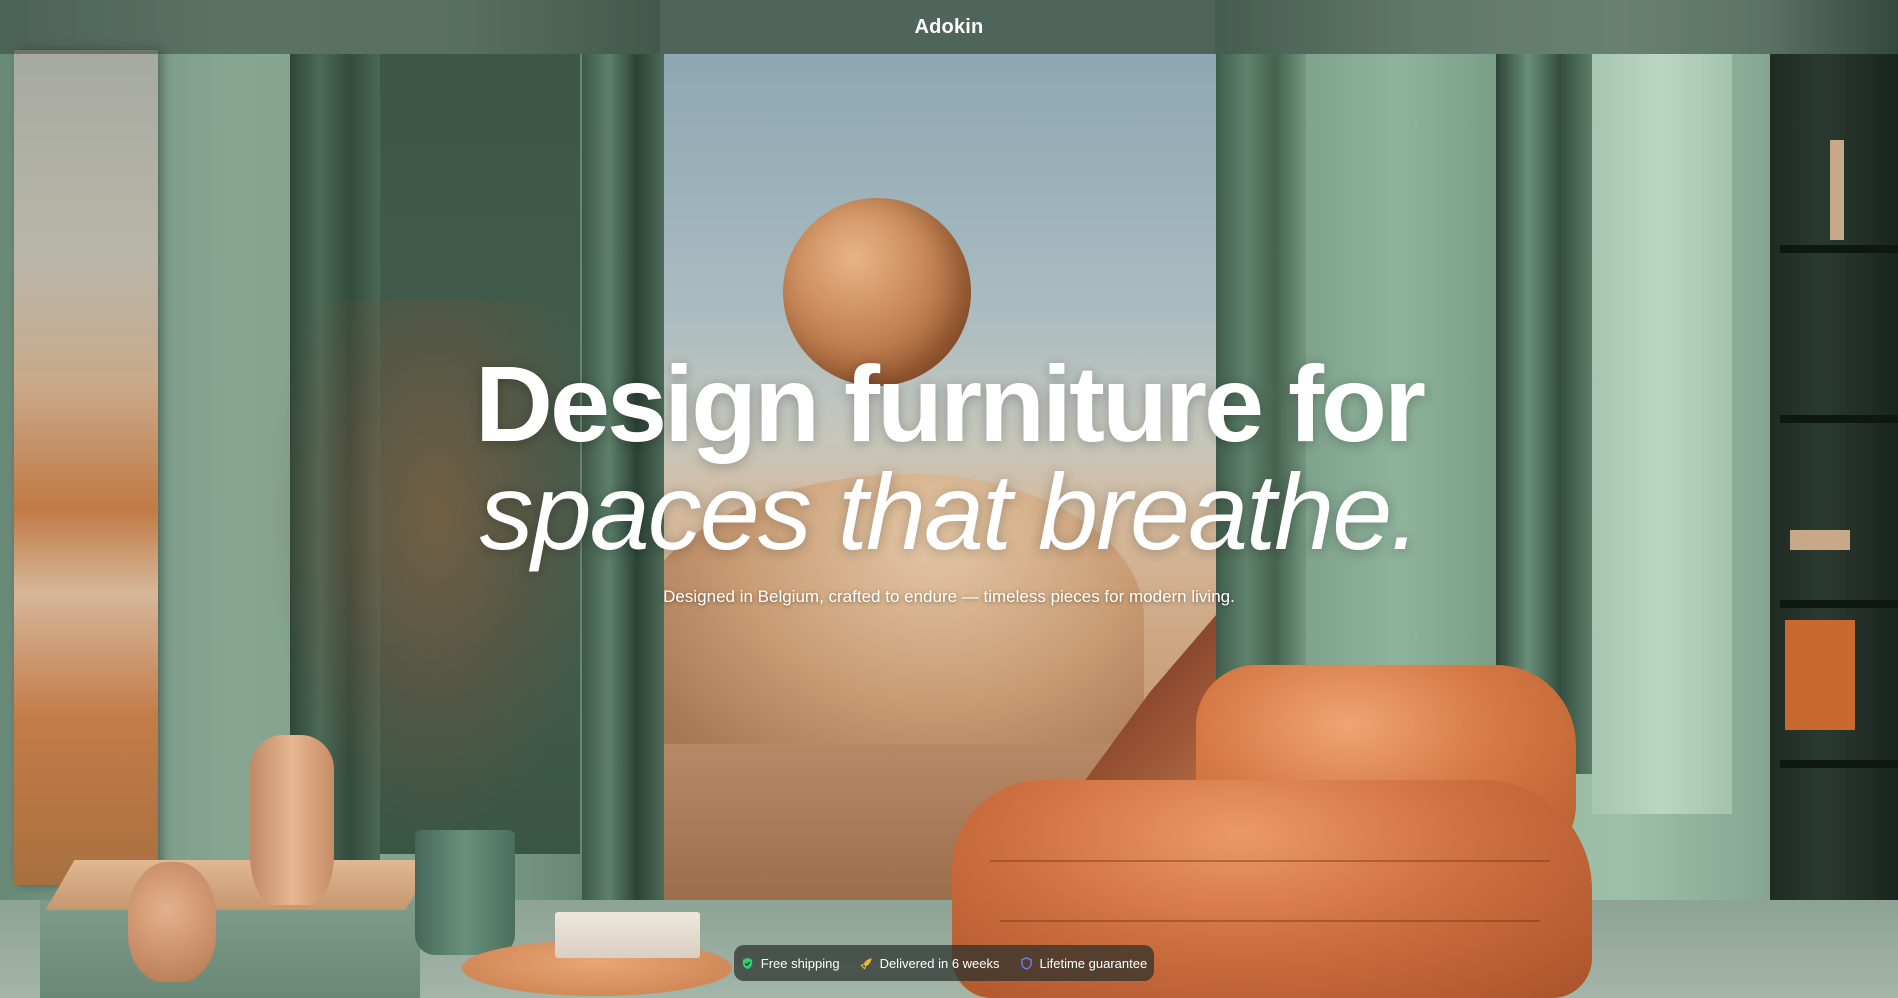 The image size is (1898, 998). I want to click on tall-vase, so click(292, 820).